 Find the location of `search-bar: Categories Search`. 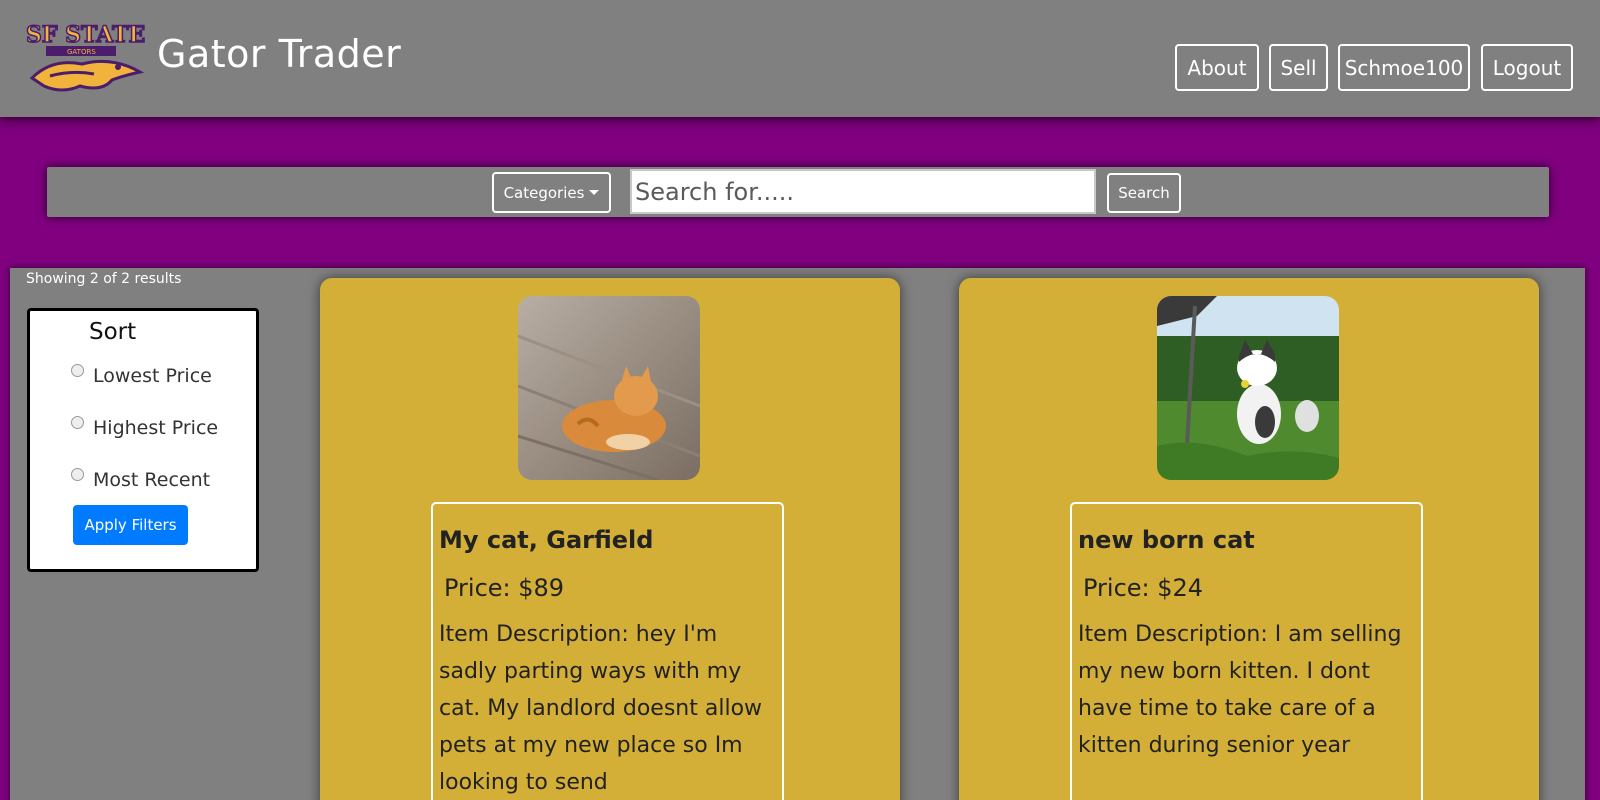

search-bar: Categories Search is located at coordinates (798, 192).